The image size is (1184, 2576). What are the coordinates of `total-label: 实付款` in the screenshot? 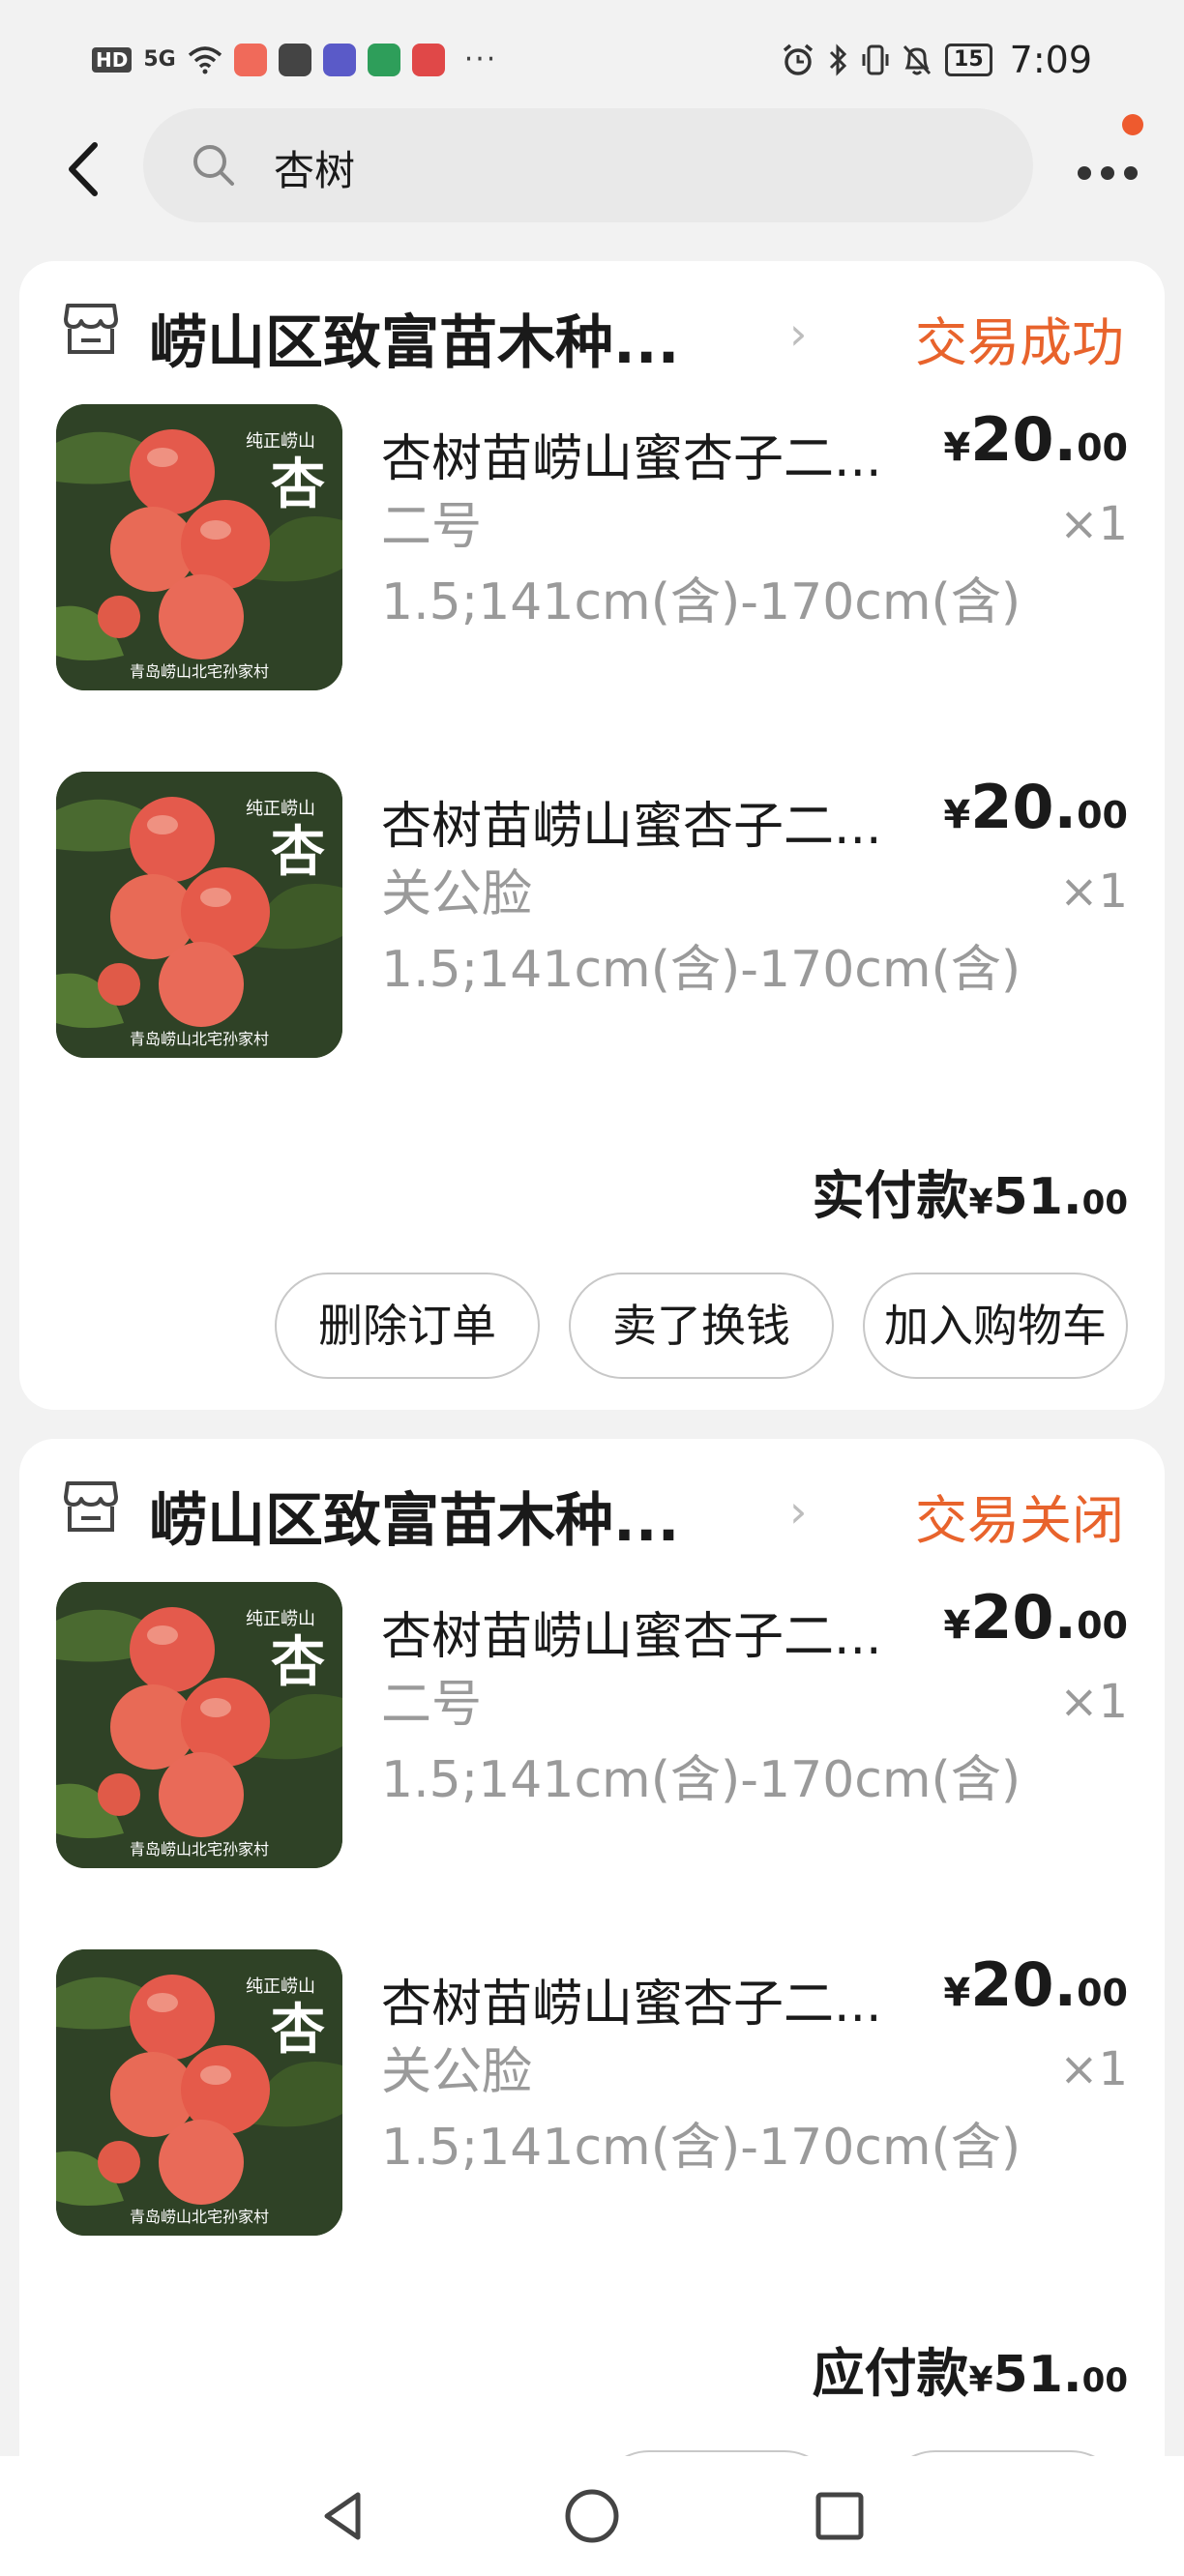 It's located at (890, 1195).